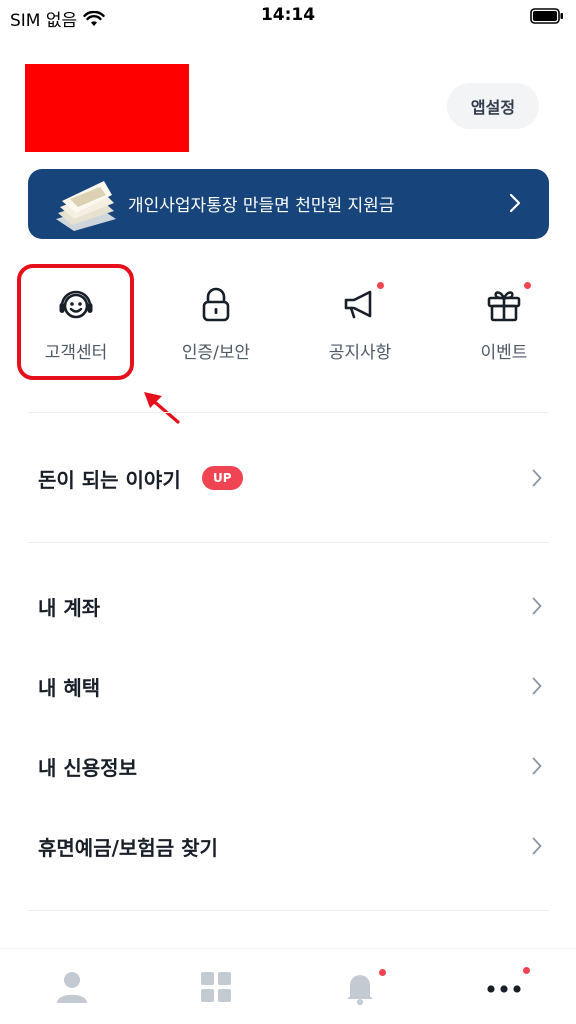 This screenshot has width=576, height=1024. Describe the element at coordinates (288, 686) in the screenshot. I see `menu-row-my-benefits: 내 혜택` at that location.